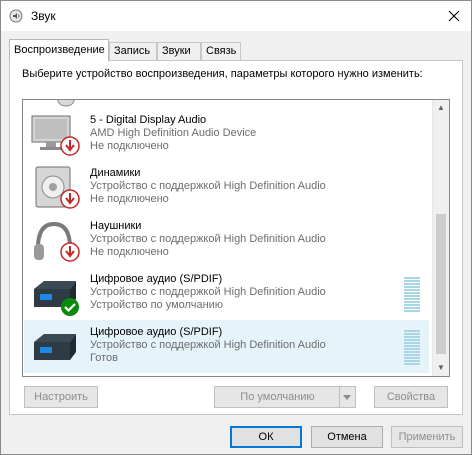 The image size is (472, 455). What do you see at coordinates (411, 397) in the screenshot?
I see `properties-button: Свойства` at bounding box center [411, 397].